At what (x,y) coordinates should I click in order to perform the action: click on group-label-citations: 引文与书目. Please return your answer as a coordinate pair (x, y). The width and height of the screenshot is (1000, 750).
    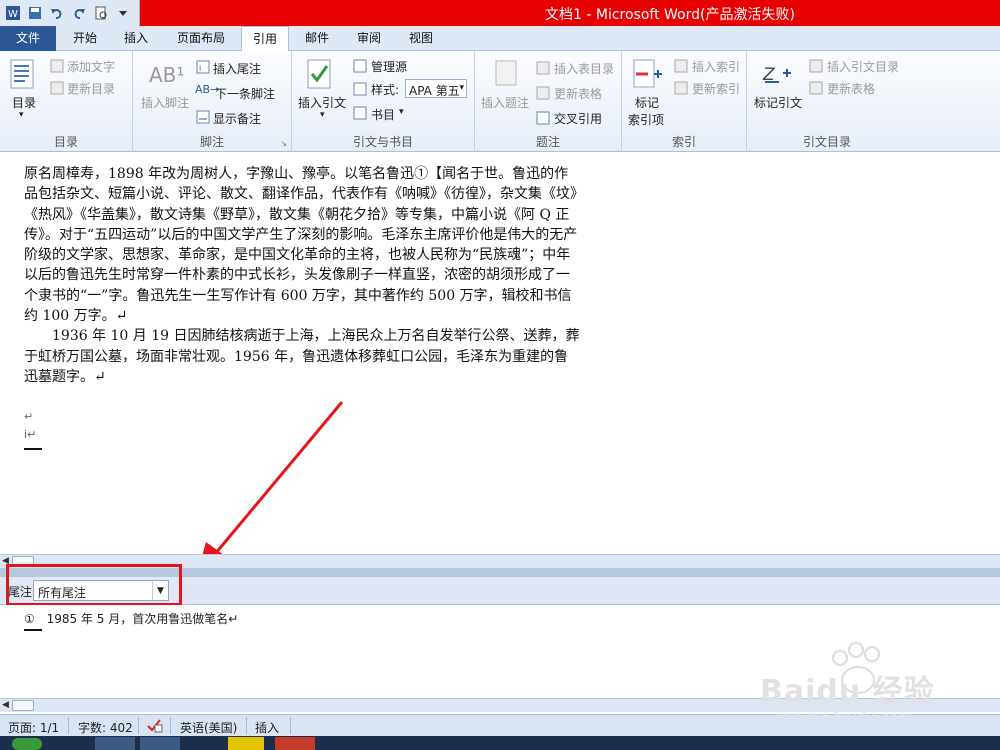
    Looking at the image, I should click on (382, 142).